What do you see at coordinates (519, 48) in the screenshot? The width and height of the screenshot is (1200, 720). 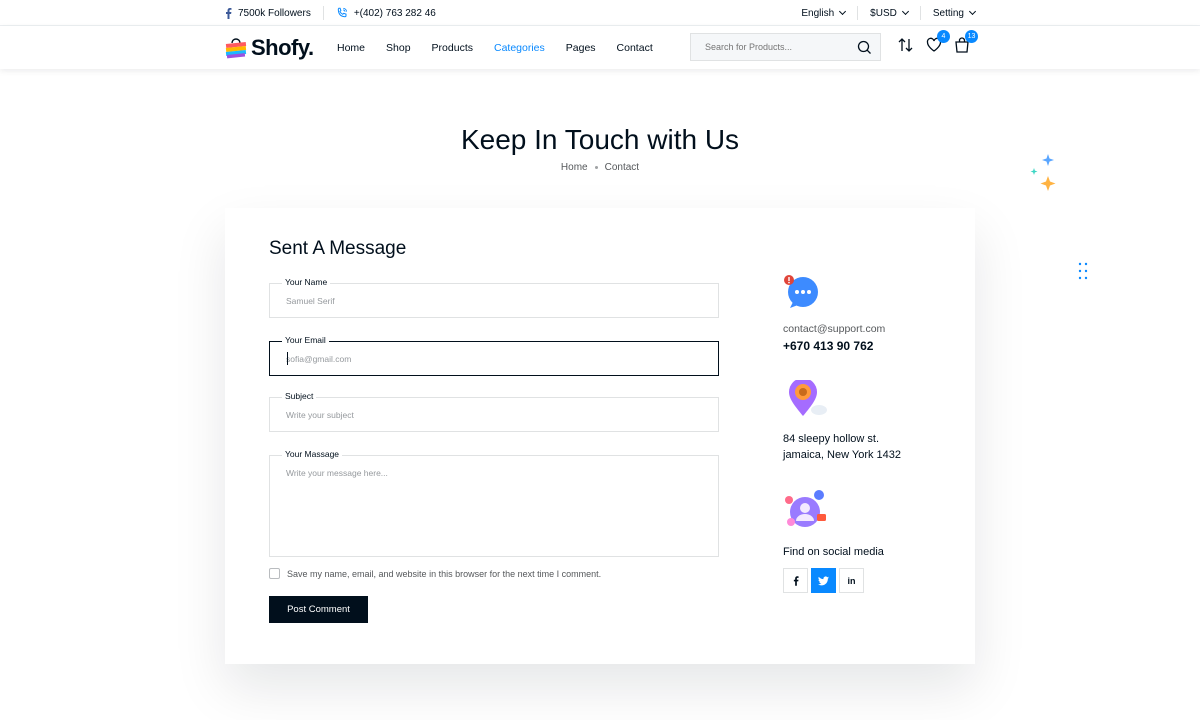 I see `nav-categories: Categories` at bounding box center [519, 48].